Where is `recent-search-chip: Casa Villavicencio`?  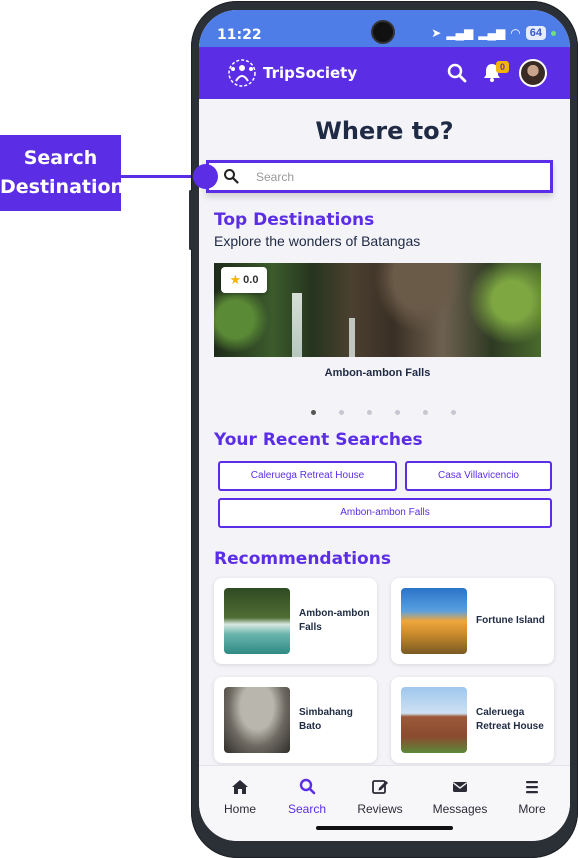 recent-search-chip: Casa Villavicencio is located at coordinates (478, 476).